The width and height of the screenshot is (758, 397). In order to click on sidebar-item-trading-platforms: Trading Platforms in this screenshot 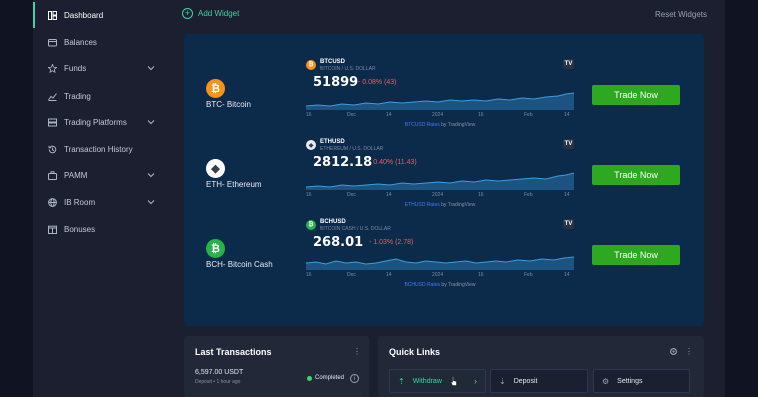, I will do `click(101, 122)`.